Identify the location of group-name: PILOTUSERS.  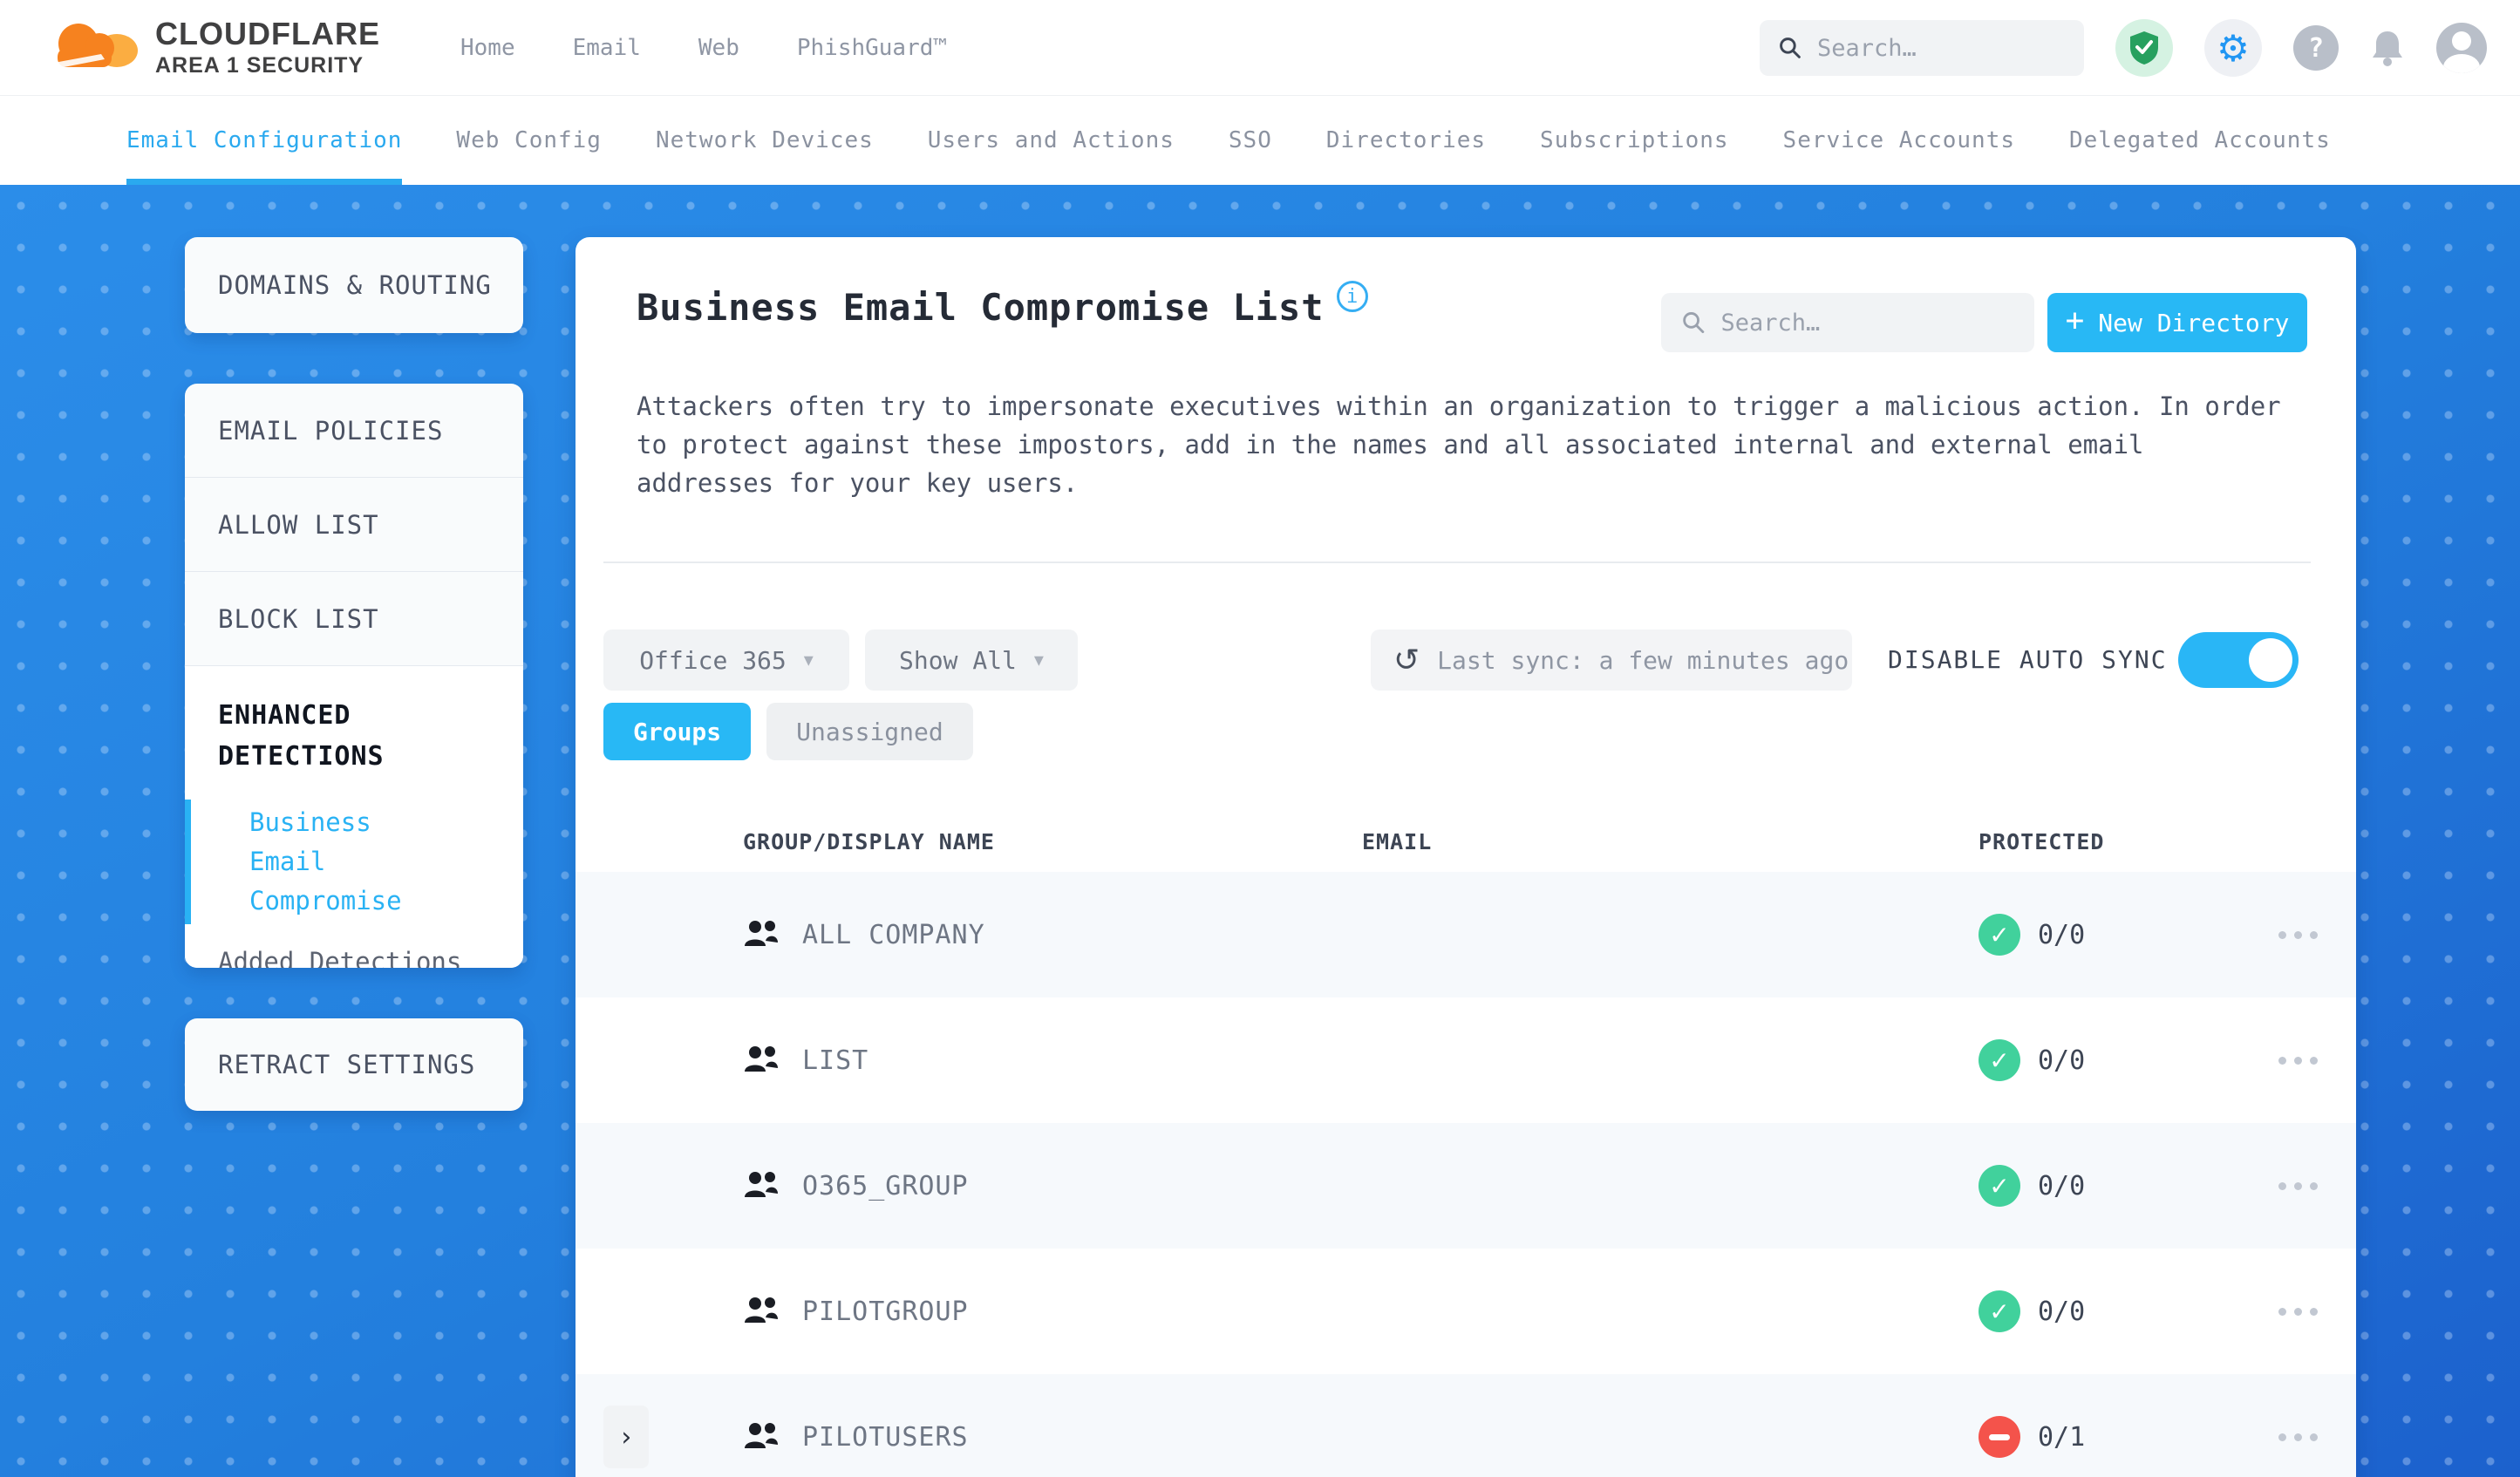
(885, 1437).